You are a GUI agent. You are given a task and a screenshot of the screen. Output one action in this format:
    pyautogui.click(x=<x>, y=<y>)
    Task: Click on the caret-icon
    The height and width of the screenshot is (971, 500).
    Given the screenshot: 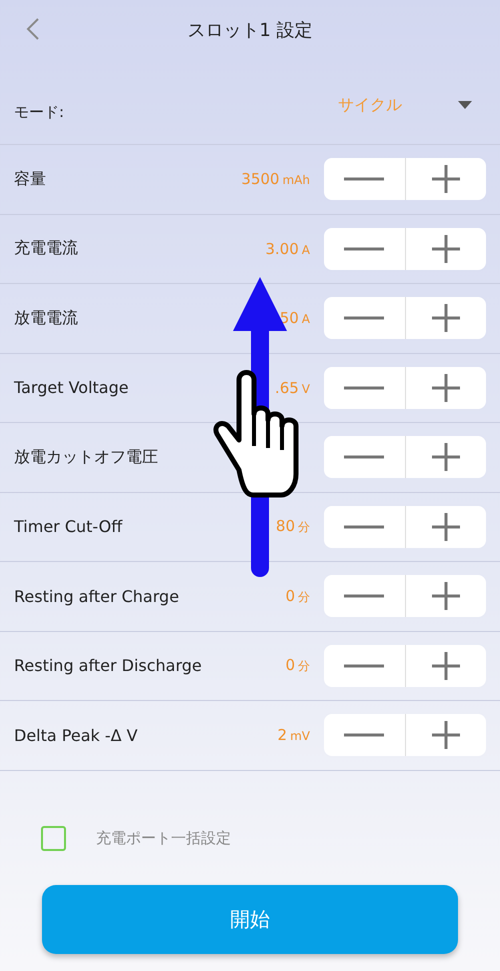 What is the action you would take?
    pyautogui.click(x=465, y=105)
    